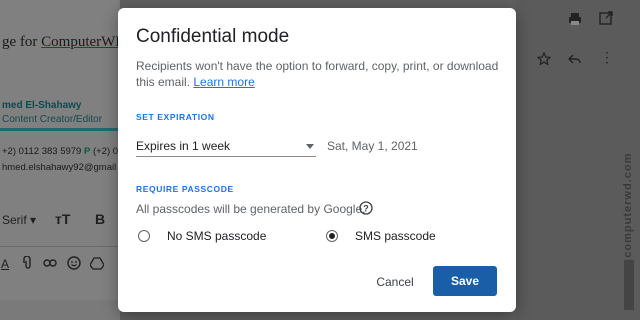 The width and height of the screenshot is (640, 320). What do you see at coordinates (575, 19) in the screenshot?
I see `print-icon` at bounding box center [575, 19].